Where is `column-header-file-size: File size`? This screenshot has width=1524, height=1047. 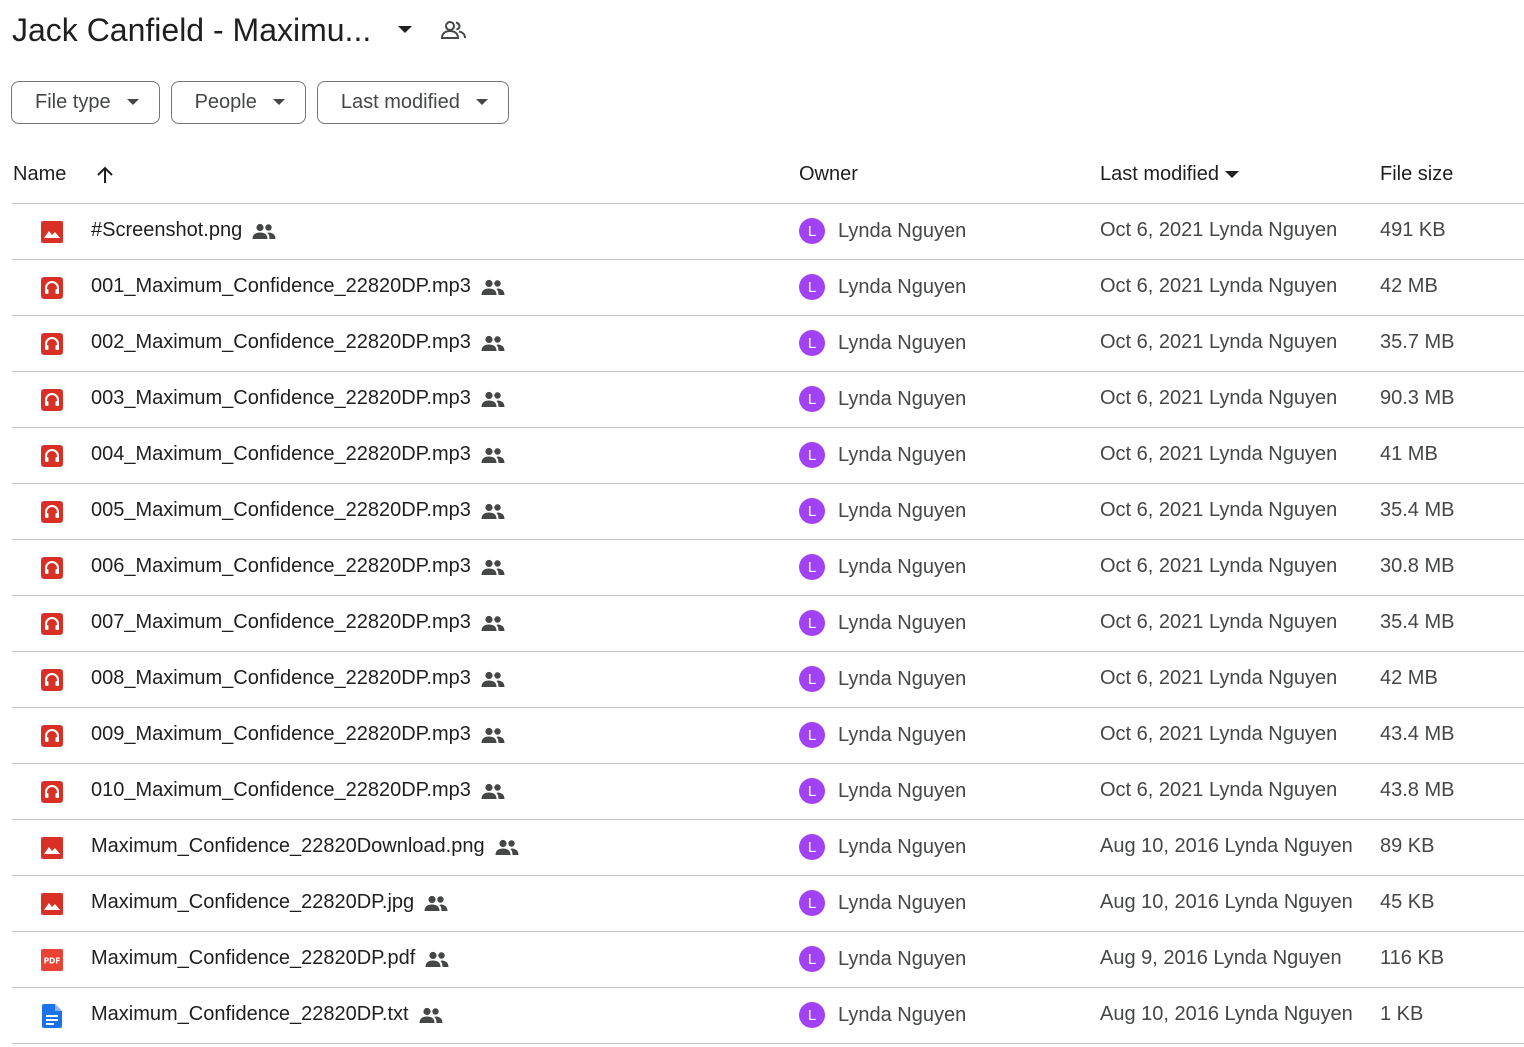
column-header-file-size: File size is located at coordinates (1416, 174).